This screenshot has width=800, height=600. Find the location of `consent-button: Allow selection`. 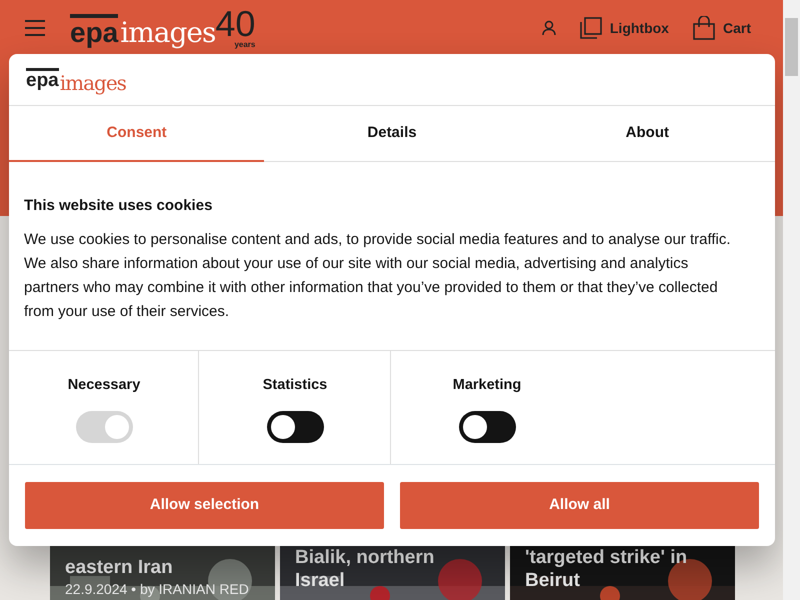

consent-button: Allow selection is located at coordinates (204, 505).